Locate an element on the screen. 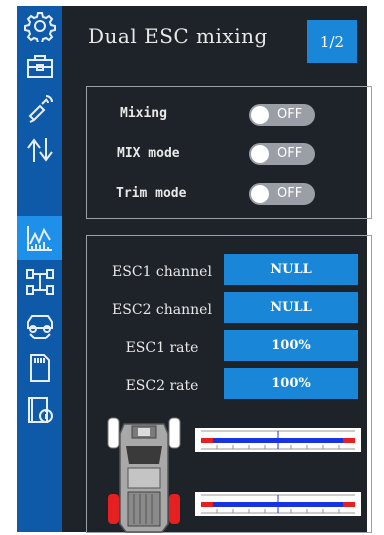 The image size is (384, 535). chassis-icon is located at coordinates (39, 282).